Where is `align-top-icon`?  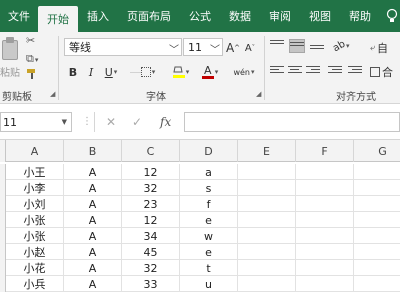 align-top-icon is located at coordinates (277, 46).